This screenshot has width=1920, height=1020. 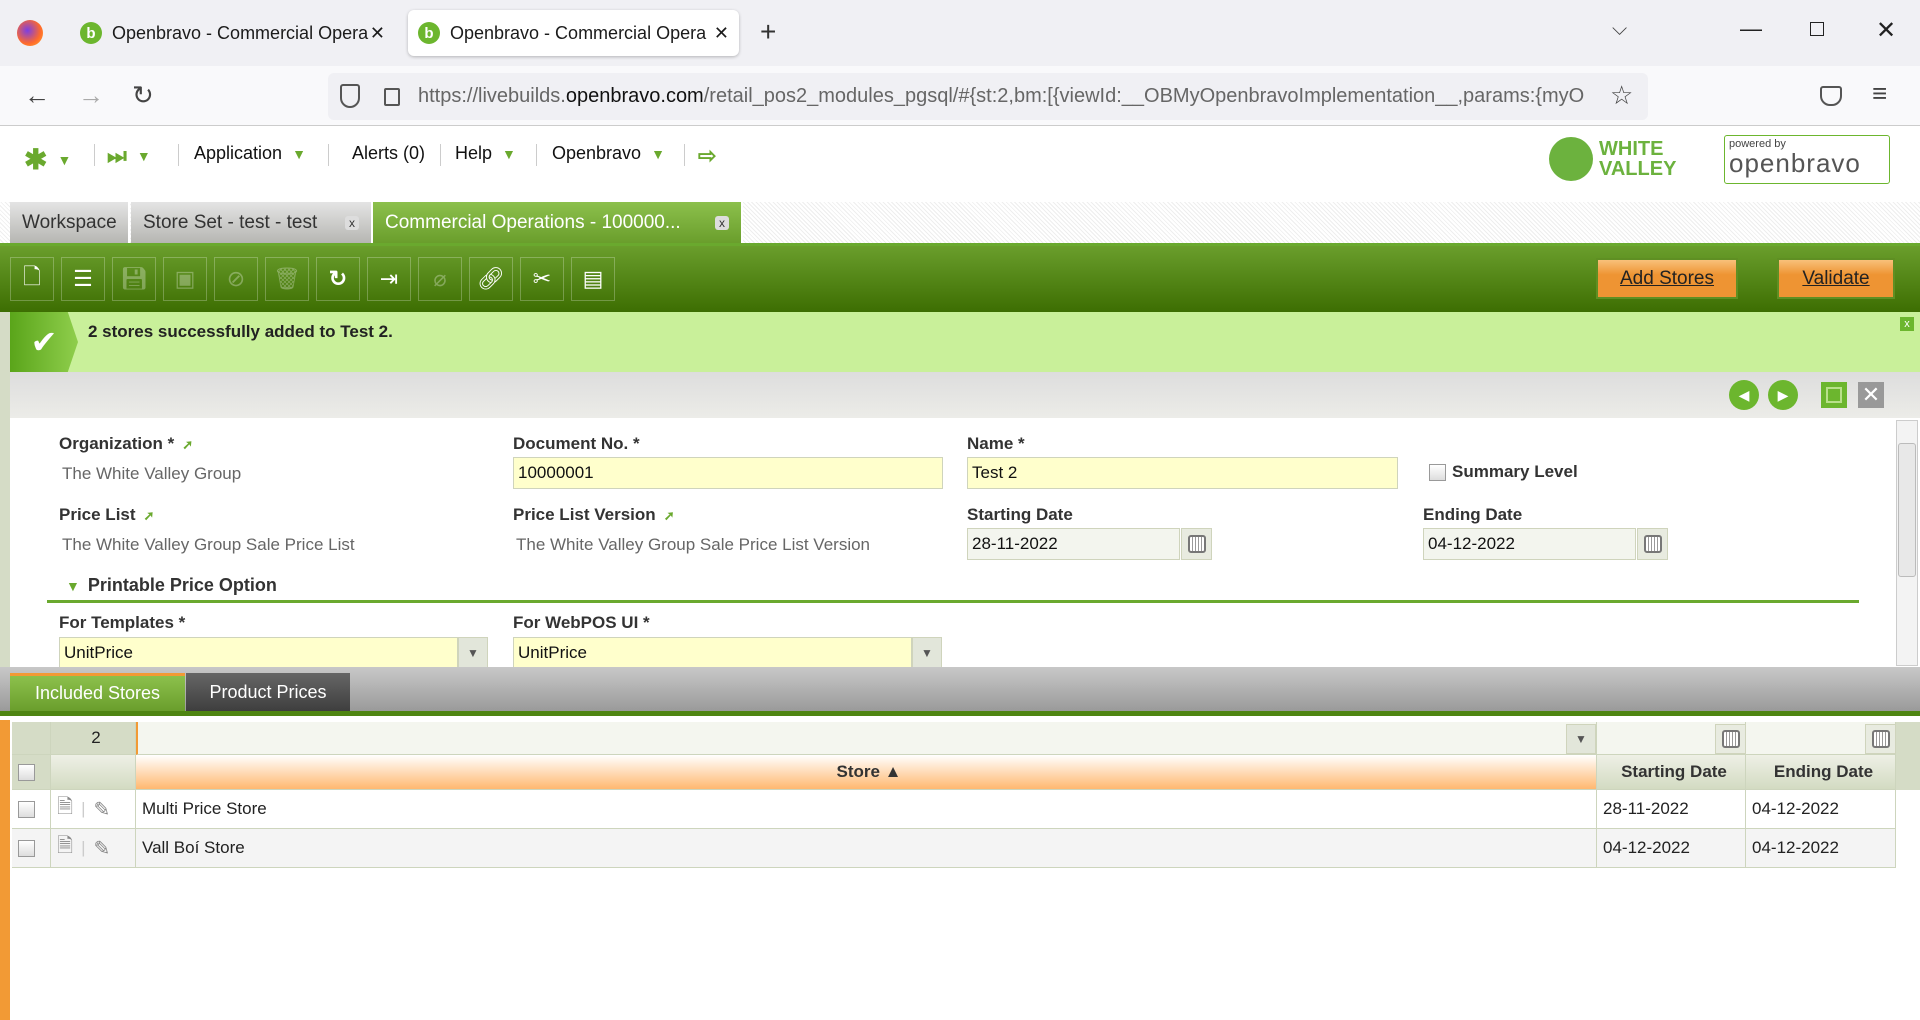 I want to click on header-store: Store ▲, so click(x=866, y=772).